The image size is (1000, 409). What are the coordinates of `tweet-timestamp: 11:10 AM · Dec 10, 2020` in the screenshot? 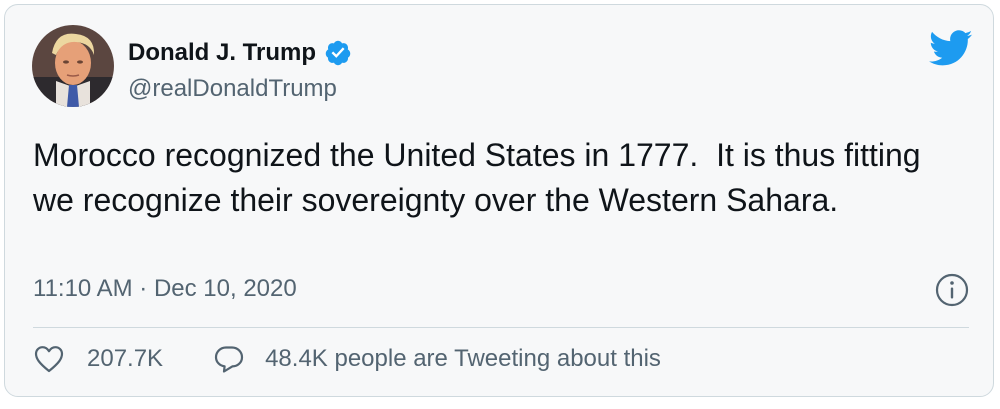 It's located at (165, 289).